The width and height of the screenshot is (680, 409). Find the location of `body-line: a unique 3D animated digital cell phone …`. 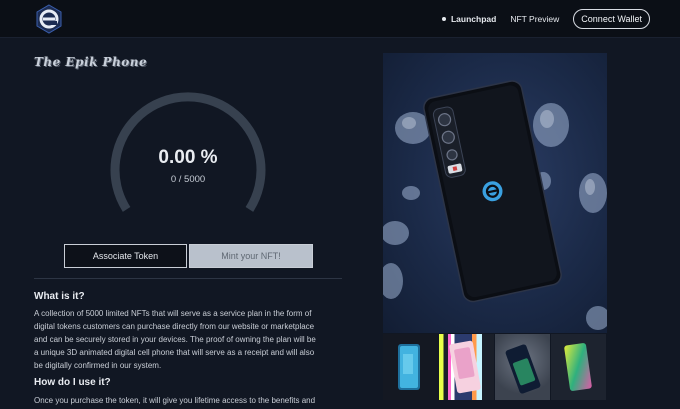

body-line: a unique 3D animated digital cell phone … is located at coordinates (174, 352).